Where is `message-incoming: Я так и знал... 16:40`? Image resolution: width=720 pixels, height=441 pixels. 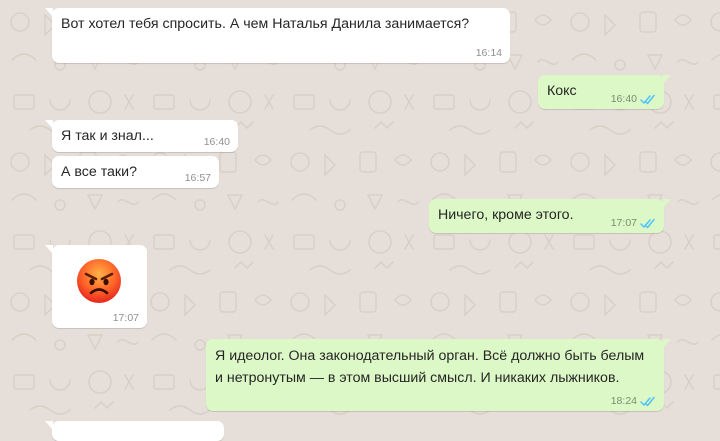
message-incoming: Я так и знал... 16:40 is located at coordinates (141, 136).